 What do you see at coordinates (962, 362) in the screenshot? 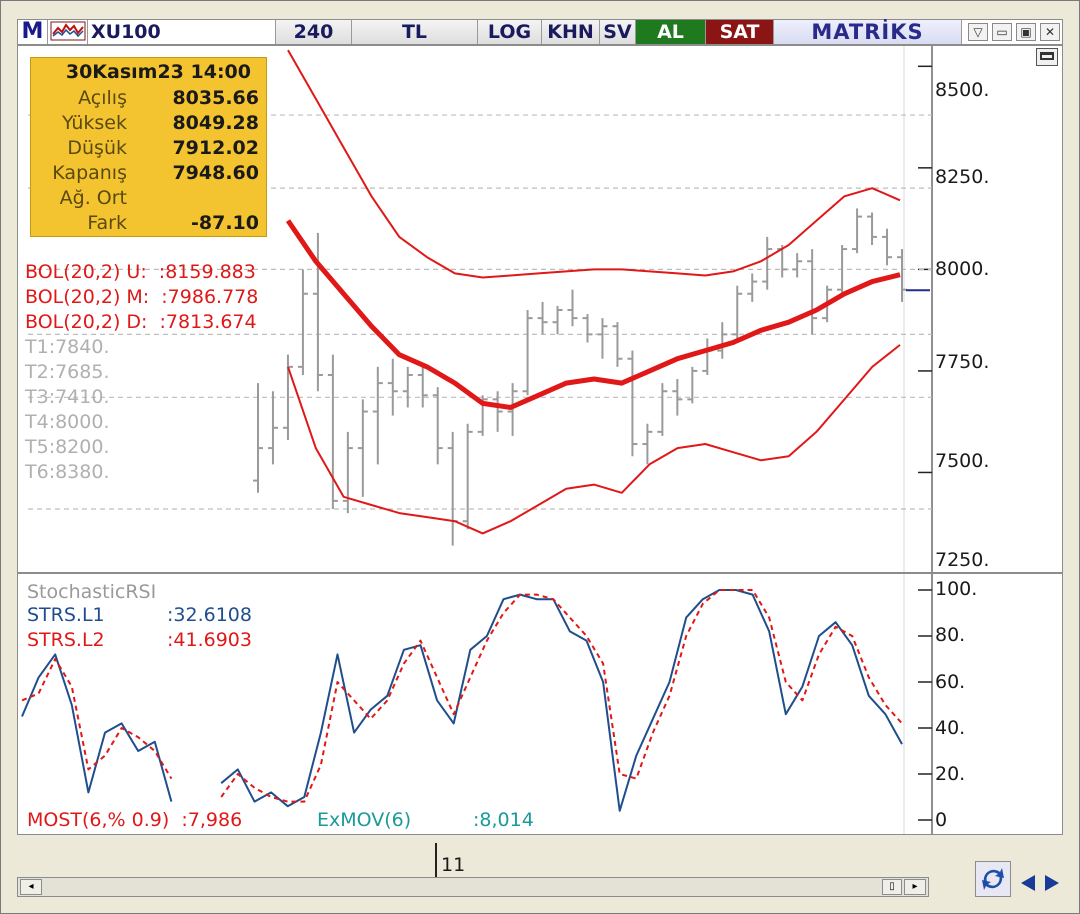
I see `price-tick: 7750.` at bounding box center [962, 362].